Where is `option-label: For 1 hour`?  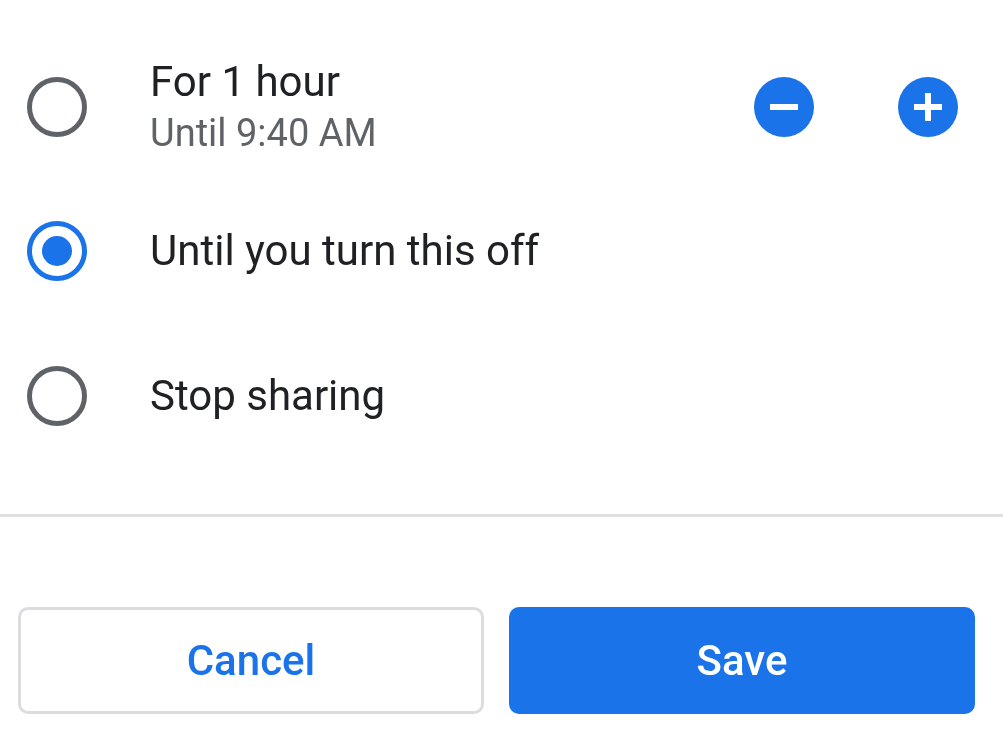 option-label: For 1 hour is located at coordinates (245, 82).